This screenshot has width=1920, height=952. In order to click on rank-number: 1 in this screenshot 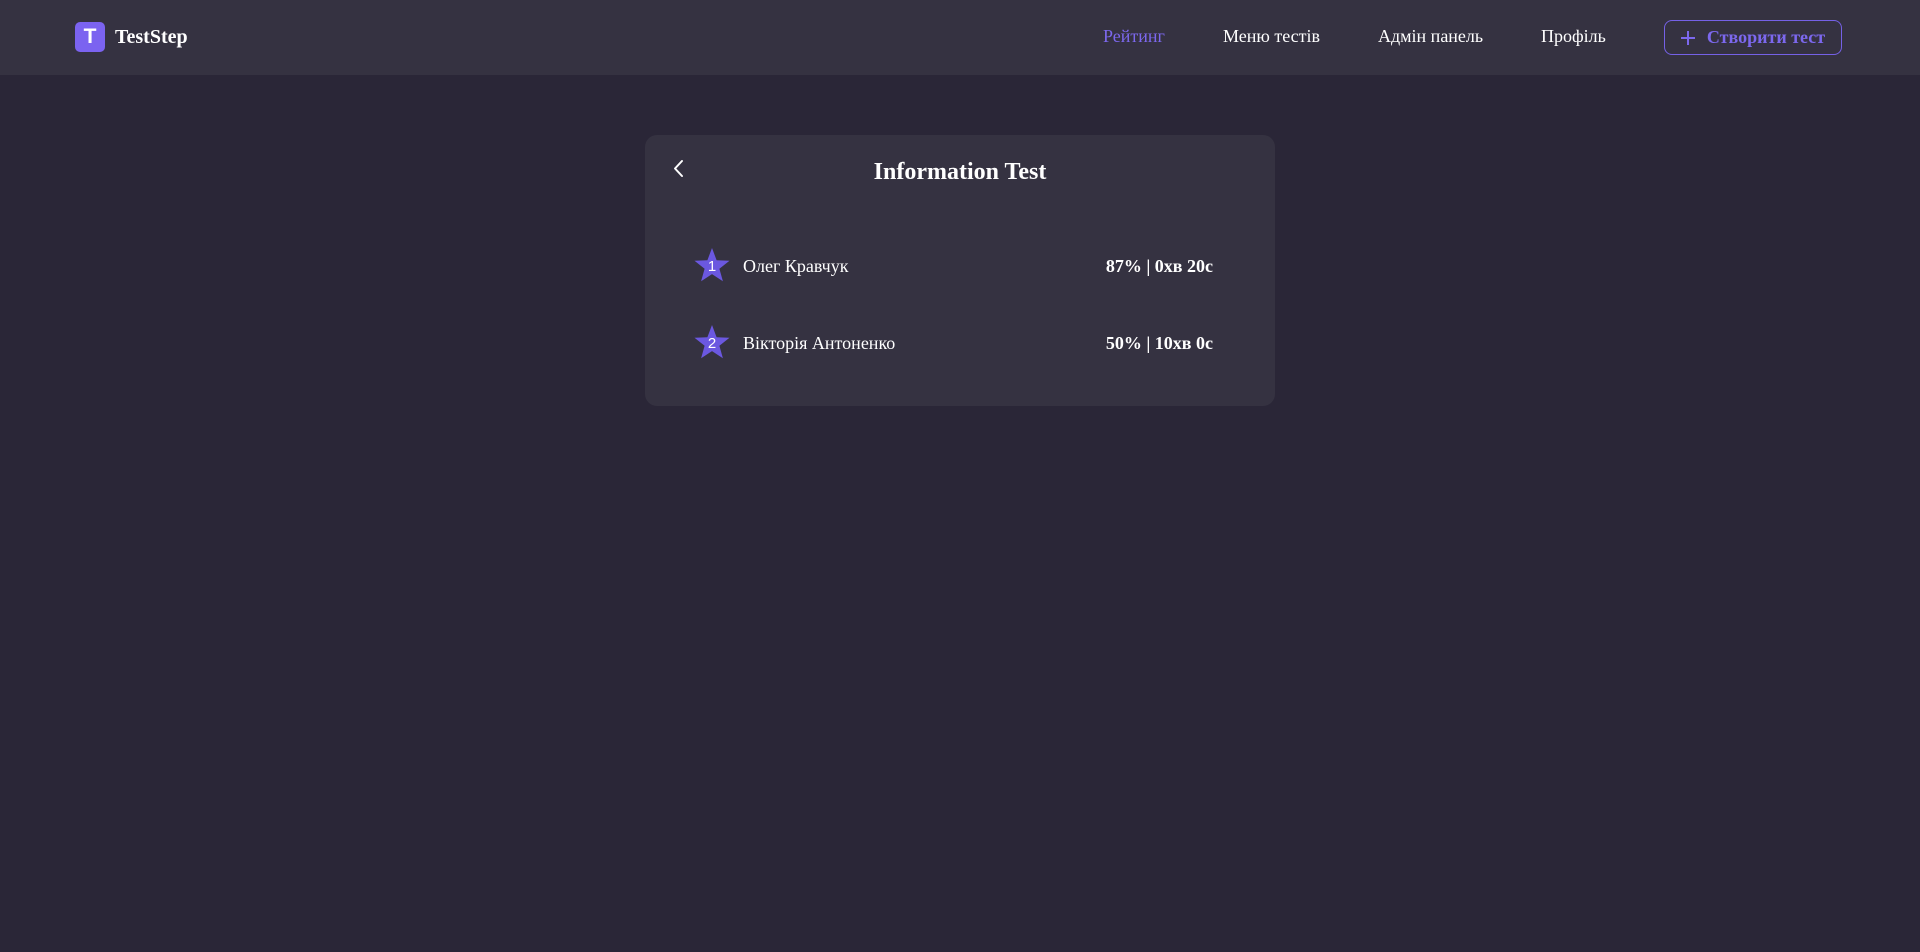, I will do `click(712, 266)`.